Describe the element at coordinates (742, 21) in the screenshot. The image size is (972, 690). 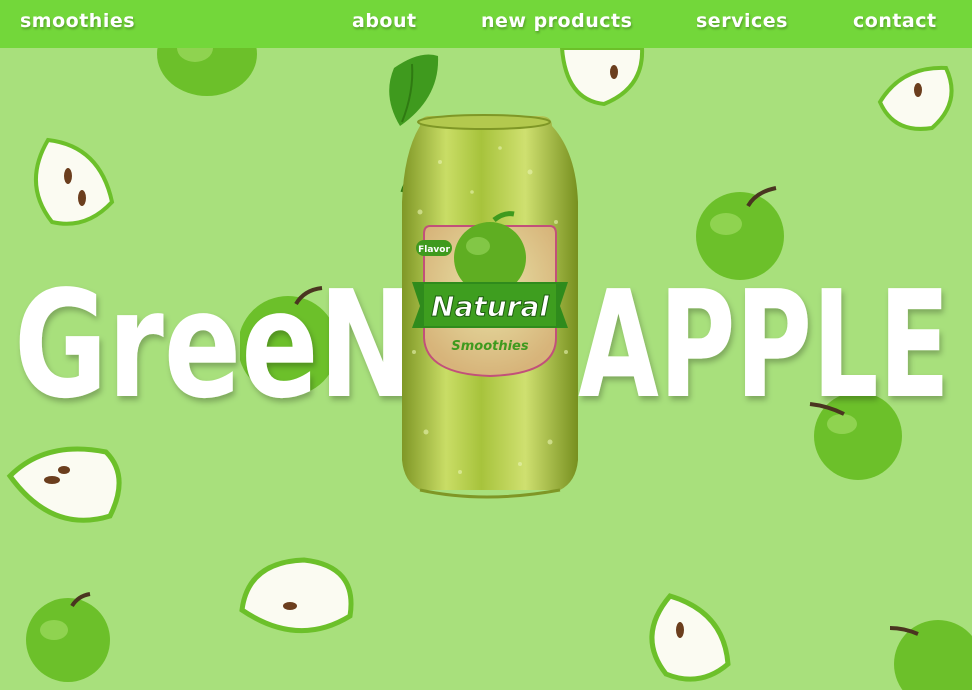
I see `nav-link-services: services` at that location.